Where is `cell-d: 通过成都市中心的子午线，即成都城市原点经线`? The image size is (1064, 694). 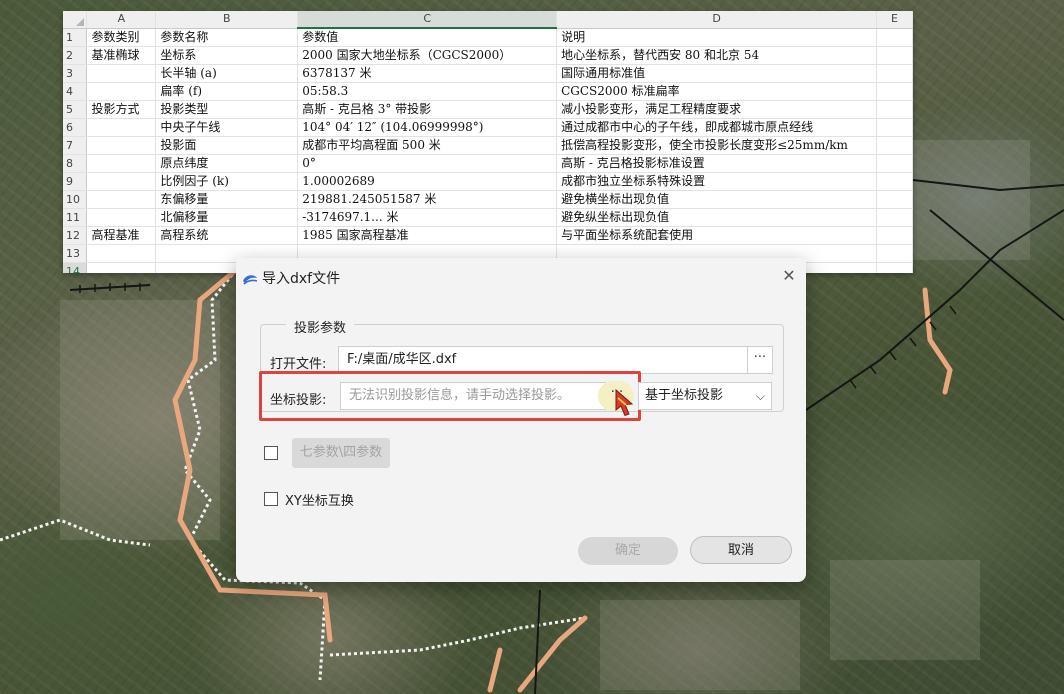
cell-d: 通过成都市中心的子午线，即成都城市原点经线 is located at coordinates (717, 127).